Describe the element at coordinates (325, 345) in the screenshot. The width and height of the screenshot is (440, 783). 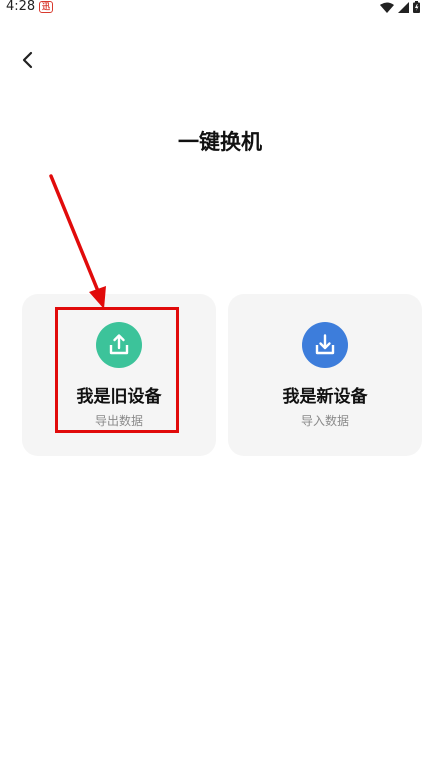
I see `download-icon` at that location.